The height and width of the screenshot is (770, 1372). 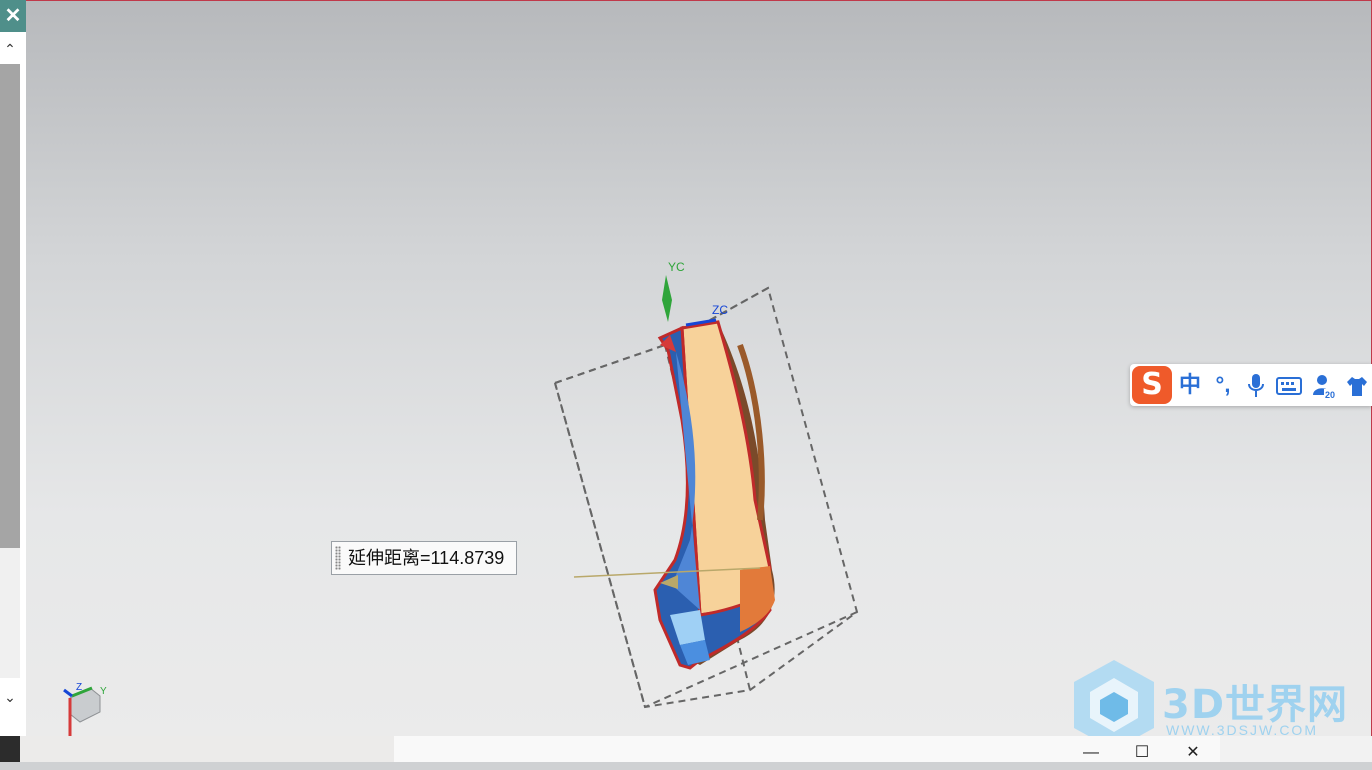 What do you see at coordinates (686, 749) in the screenshot?
I see `taskbar: — ☐ ✕` at bounding box center [686, 749].